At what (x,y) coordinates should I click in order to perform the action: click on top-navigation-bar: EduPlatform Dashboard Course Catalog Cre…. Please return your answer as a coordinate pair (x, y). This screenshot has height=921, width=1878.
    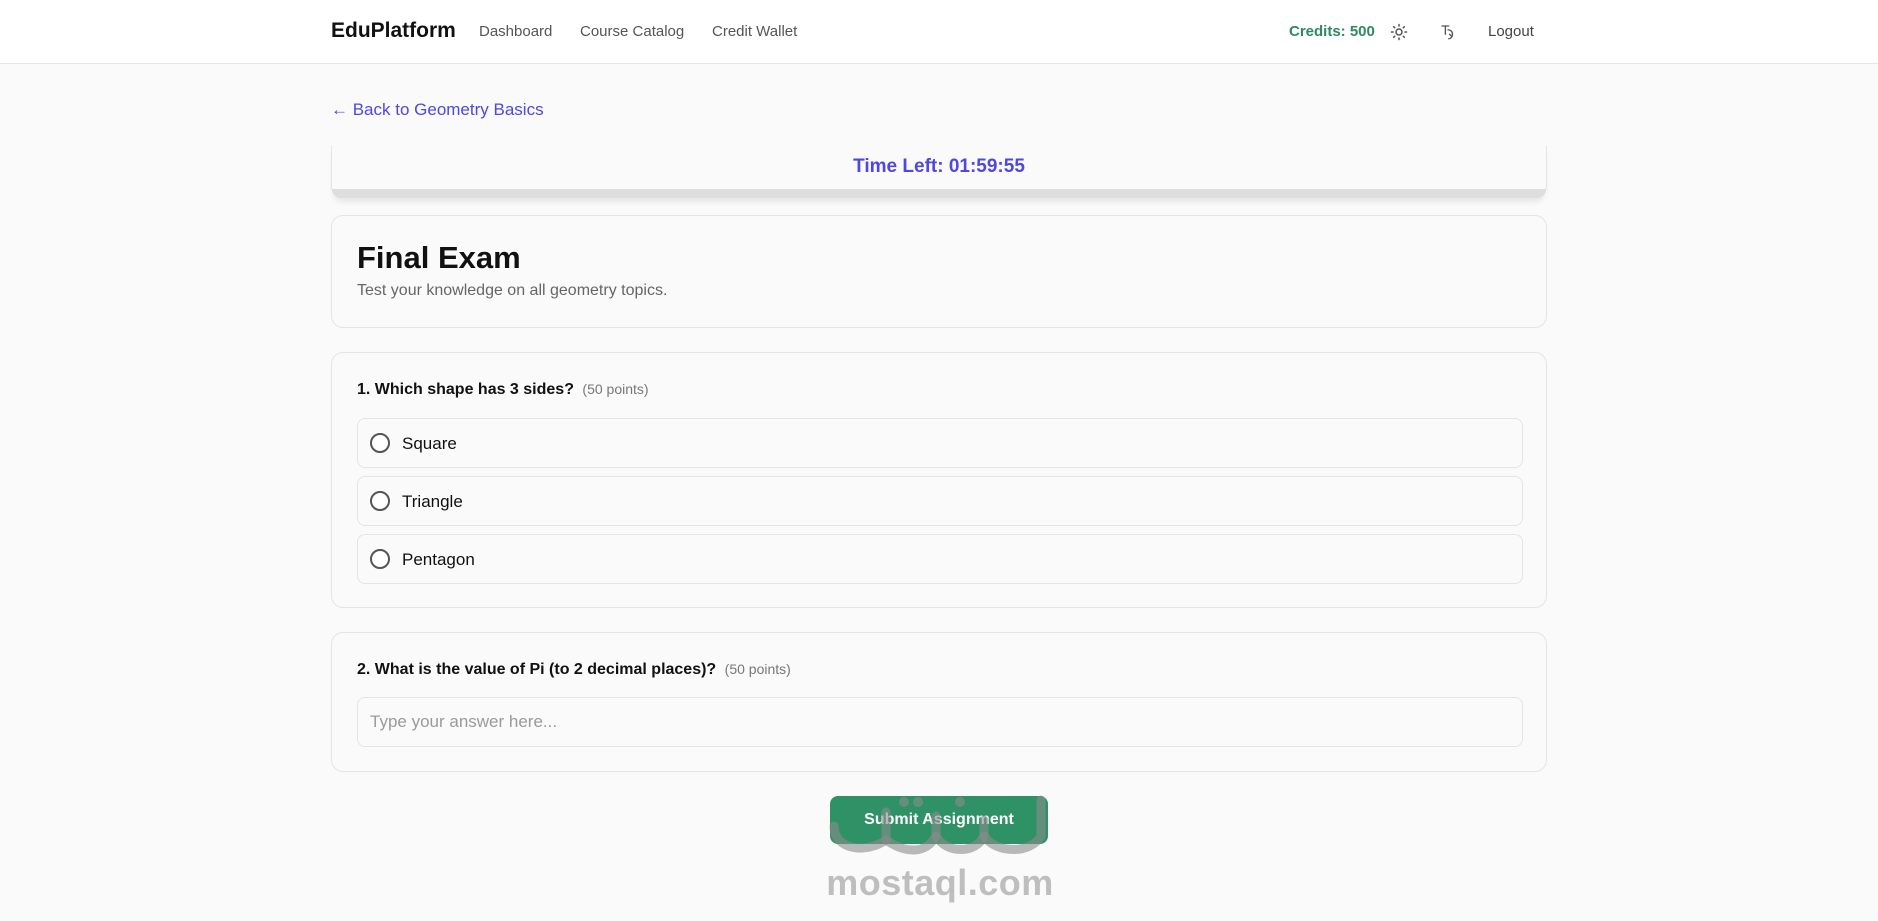
    Looking at the image, I should click on (939, 32).